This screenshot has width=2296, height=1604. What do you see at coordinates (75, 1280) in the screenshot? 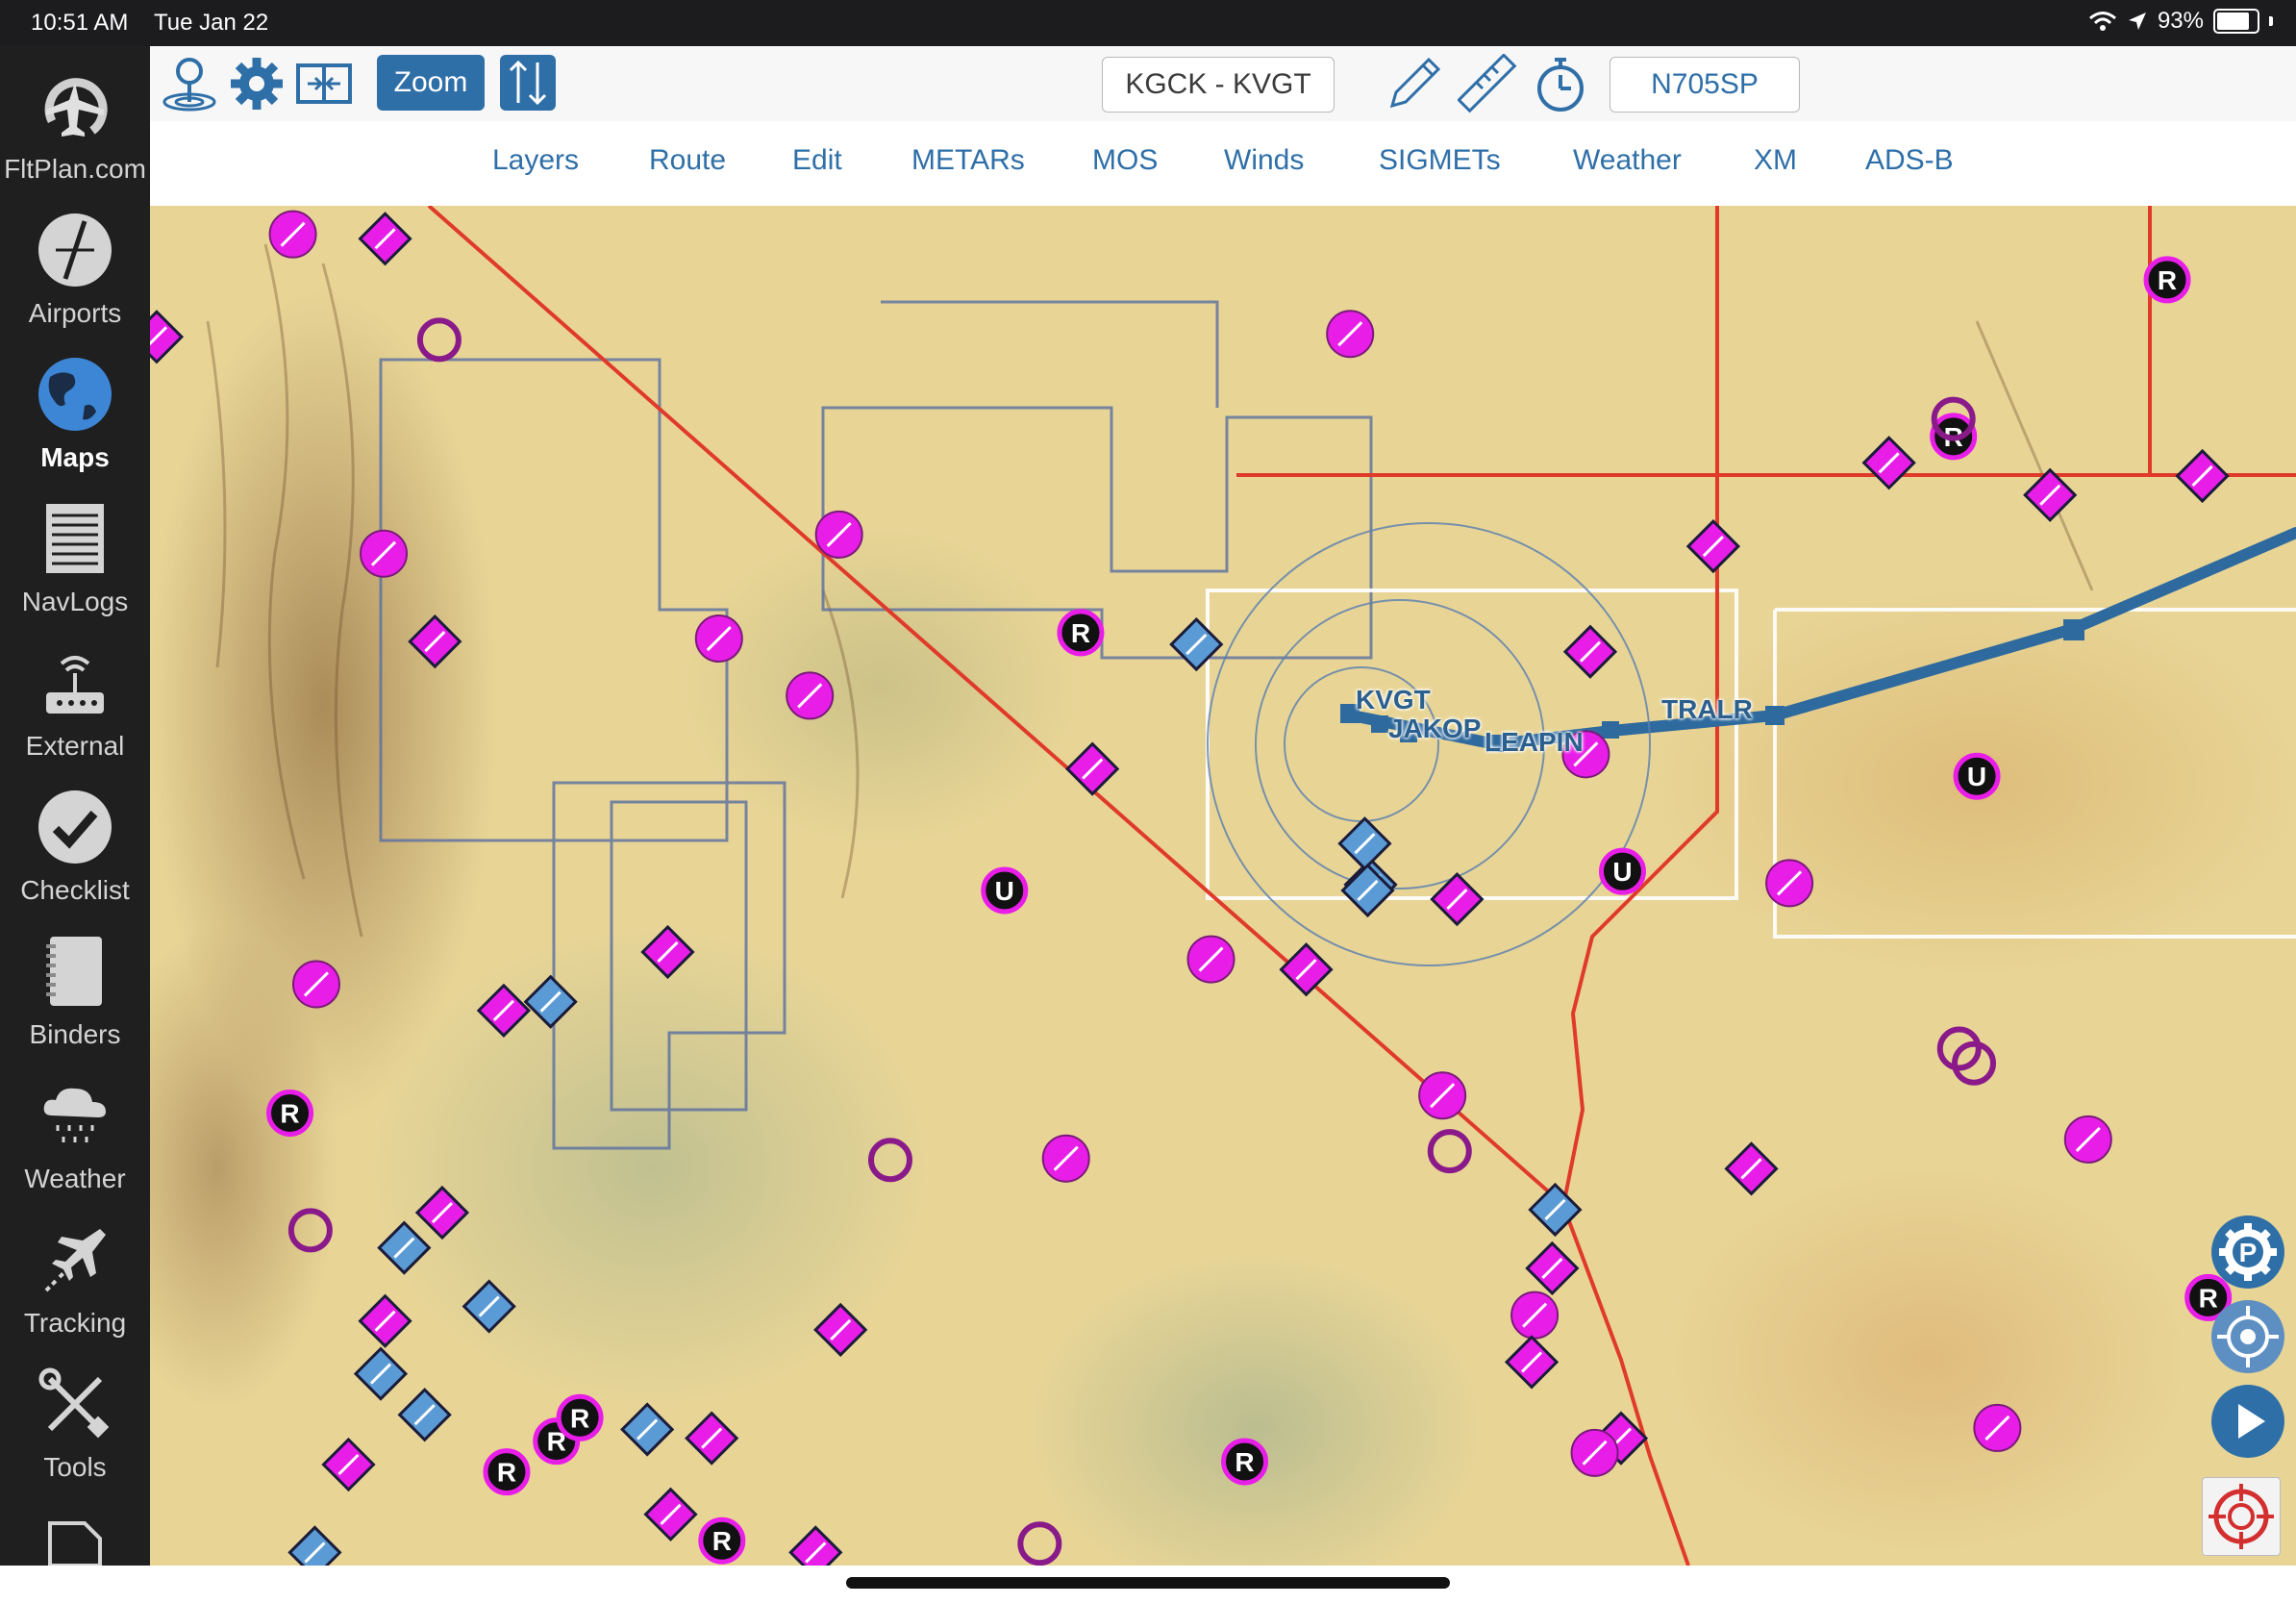
I see `sidebar-item-tracking: Tracking` at bounding box center [75, 1280].